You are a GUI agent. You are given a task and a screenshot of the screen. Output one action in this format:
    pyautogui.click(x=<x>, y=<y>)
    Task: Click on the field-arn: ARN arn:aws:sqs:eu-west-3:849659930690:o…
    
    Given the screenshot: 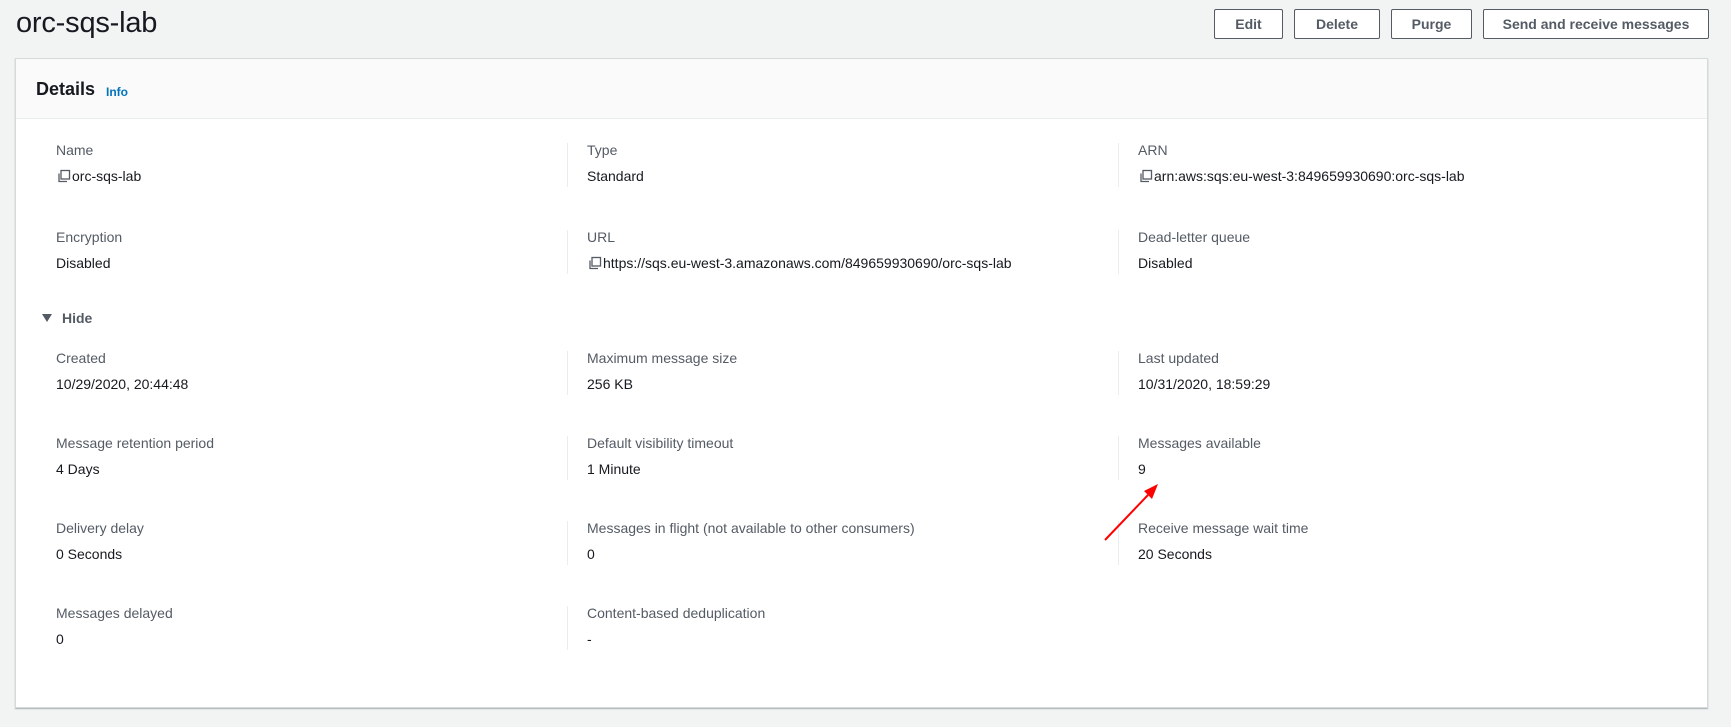 What is the action you would take?
    pyautogui.click(x=1393, y=164)
    